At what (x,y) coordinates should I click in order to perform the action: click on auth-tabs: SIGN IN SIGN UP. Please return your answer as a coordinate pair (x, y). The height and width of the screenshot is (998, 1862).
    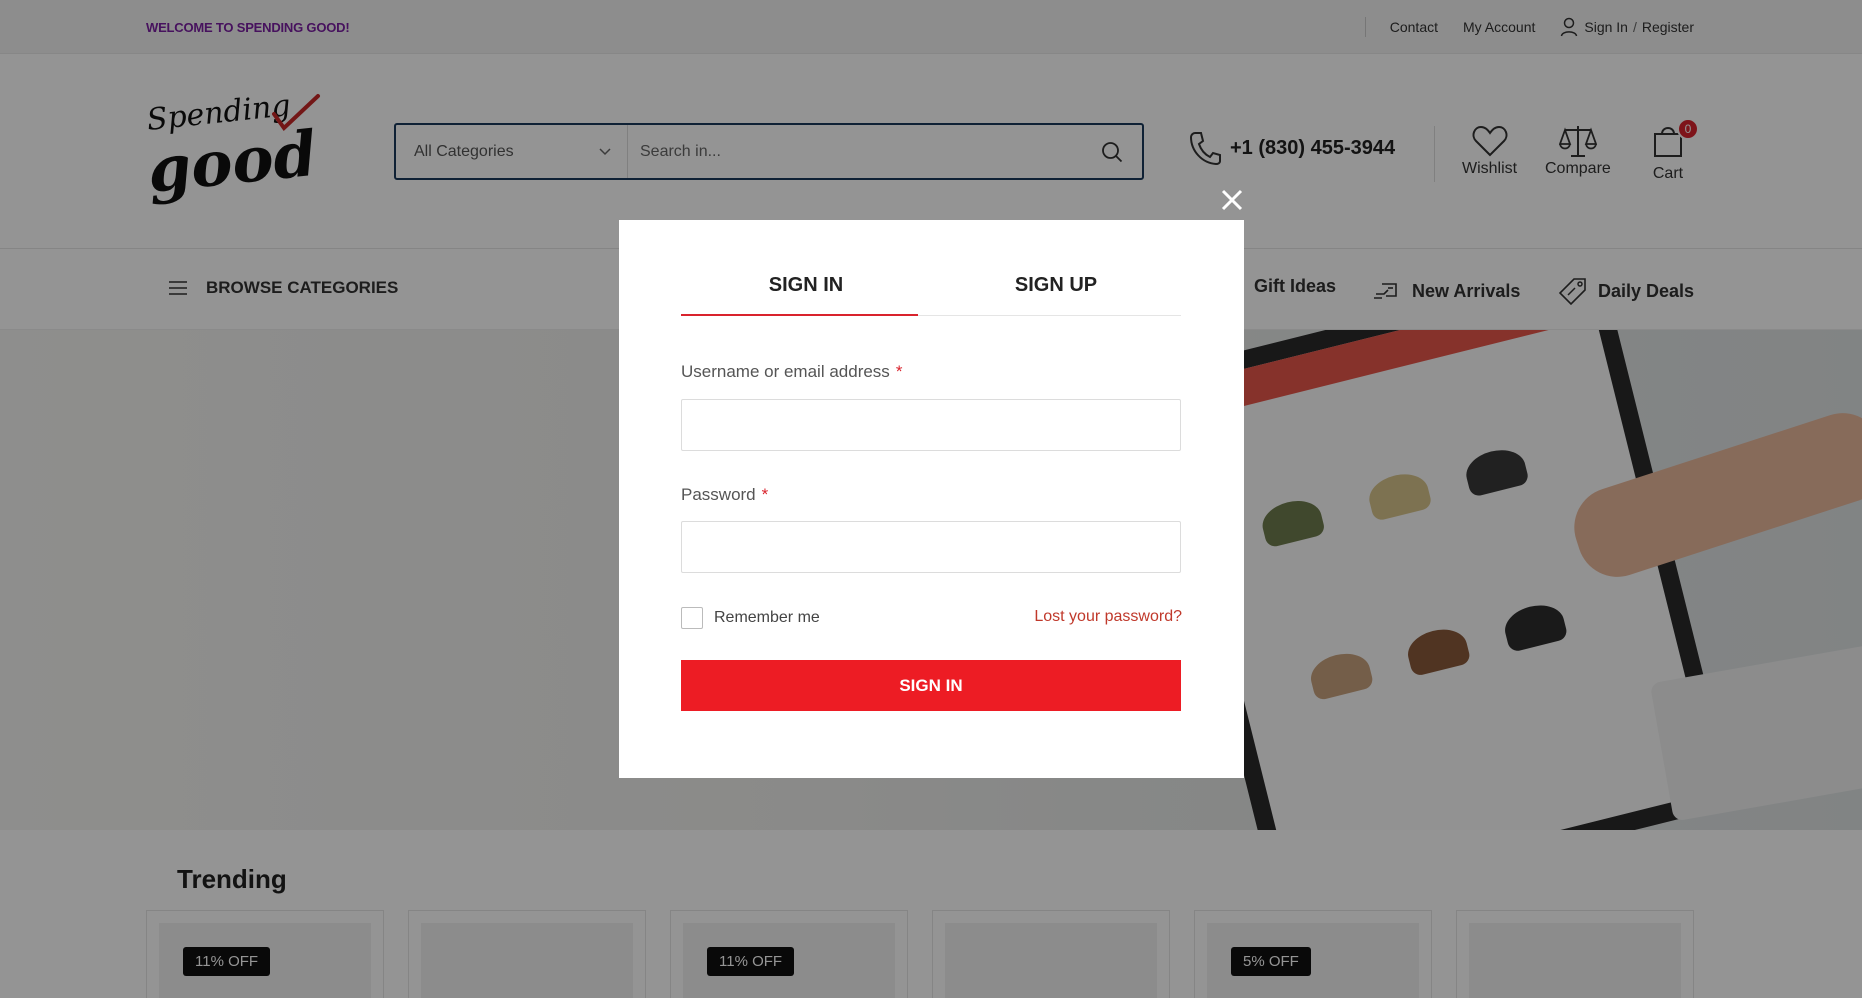
    Looking at the image, I should click on (931, 294).